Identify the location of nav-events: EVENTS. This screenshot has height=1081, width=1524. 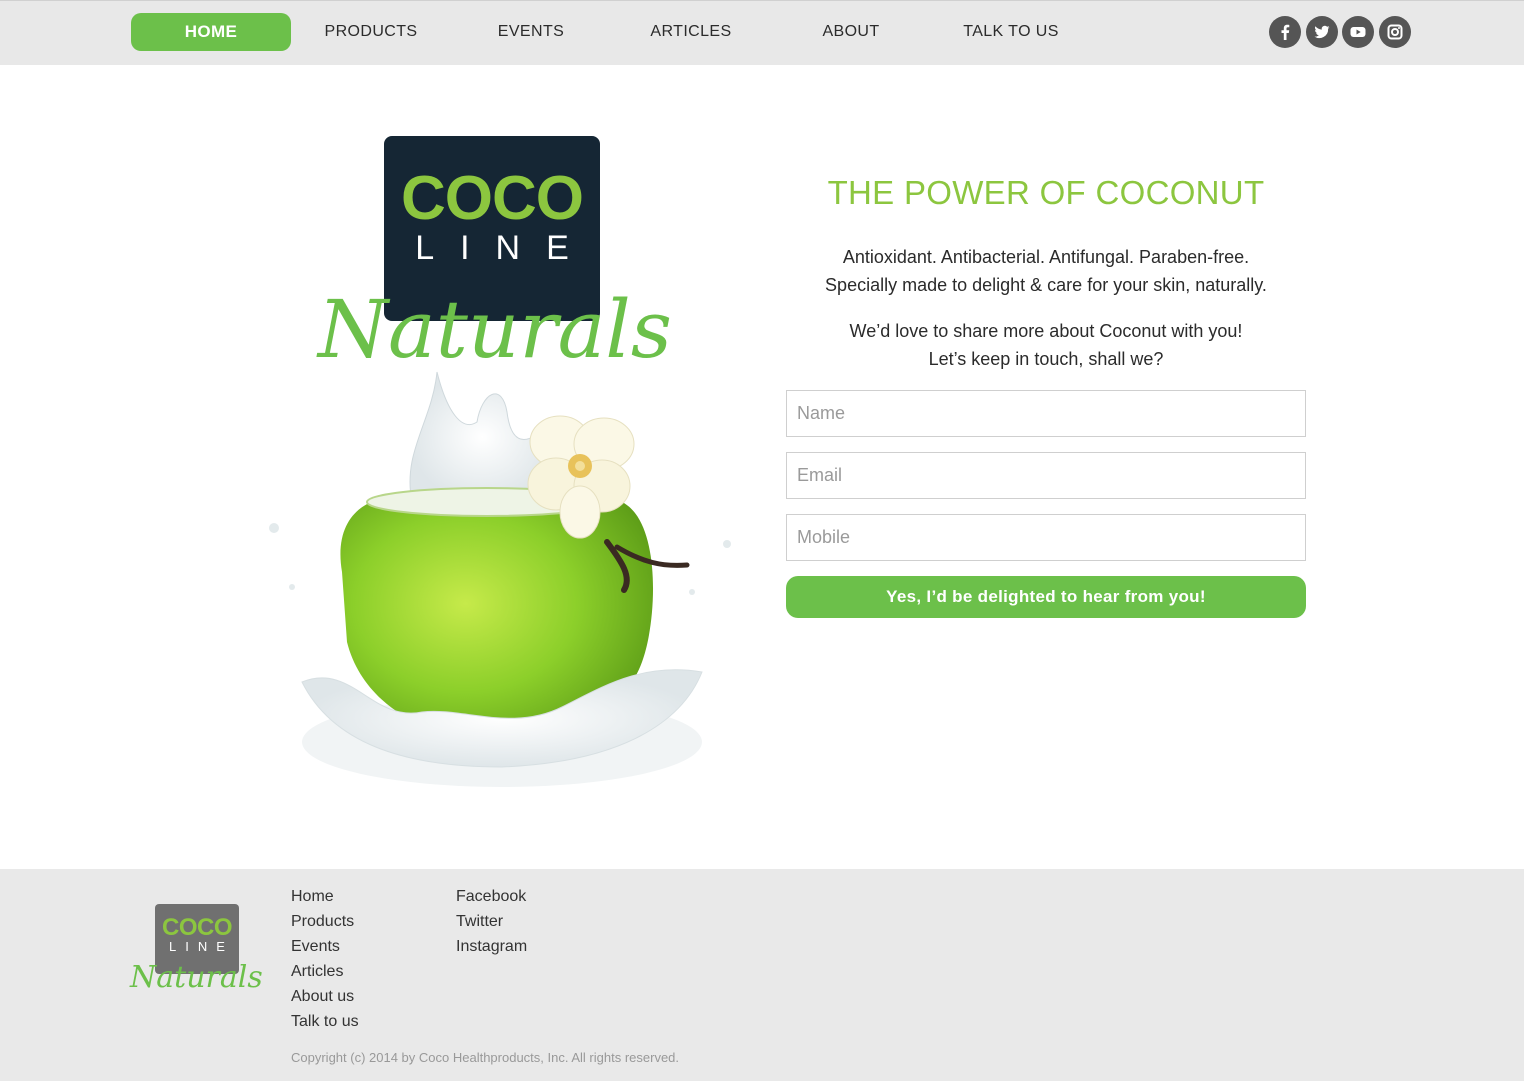
(531, 32).